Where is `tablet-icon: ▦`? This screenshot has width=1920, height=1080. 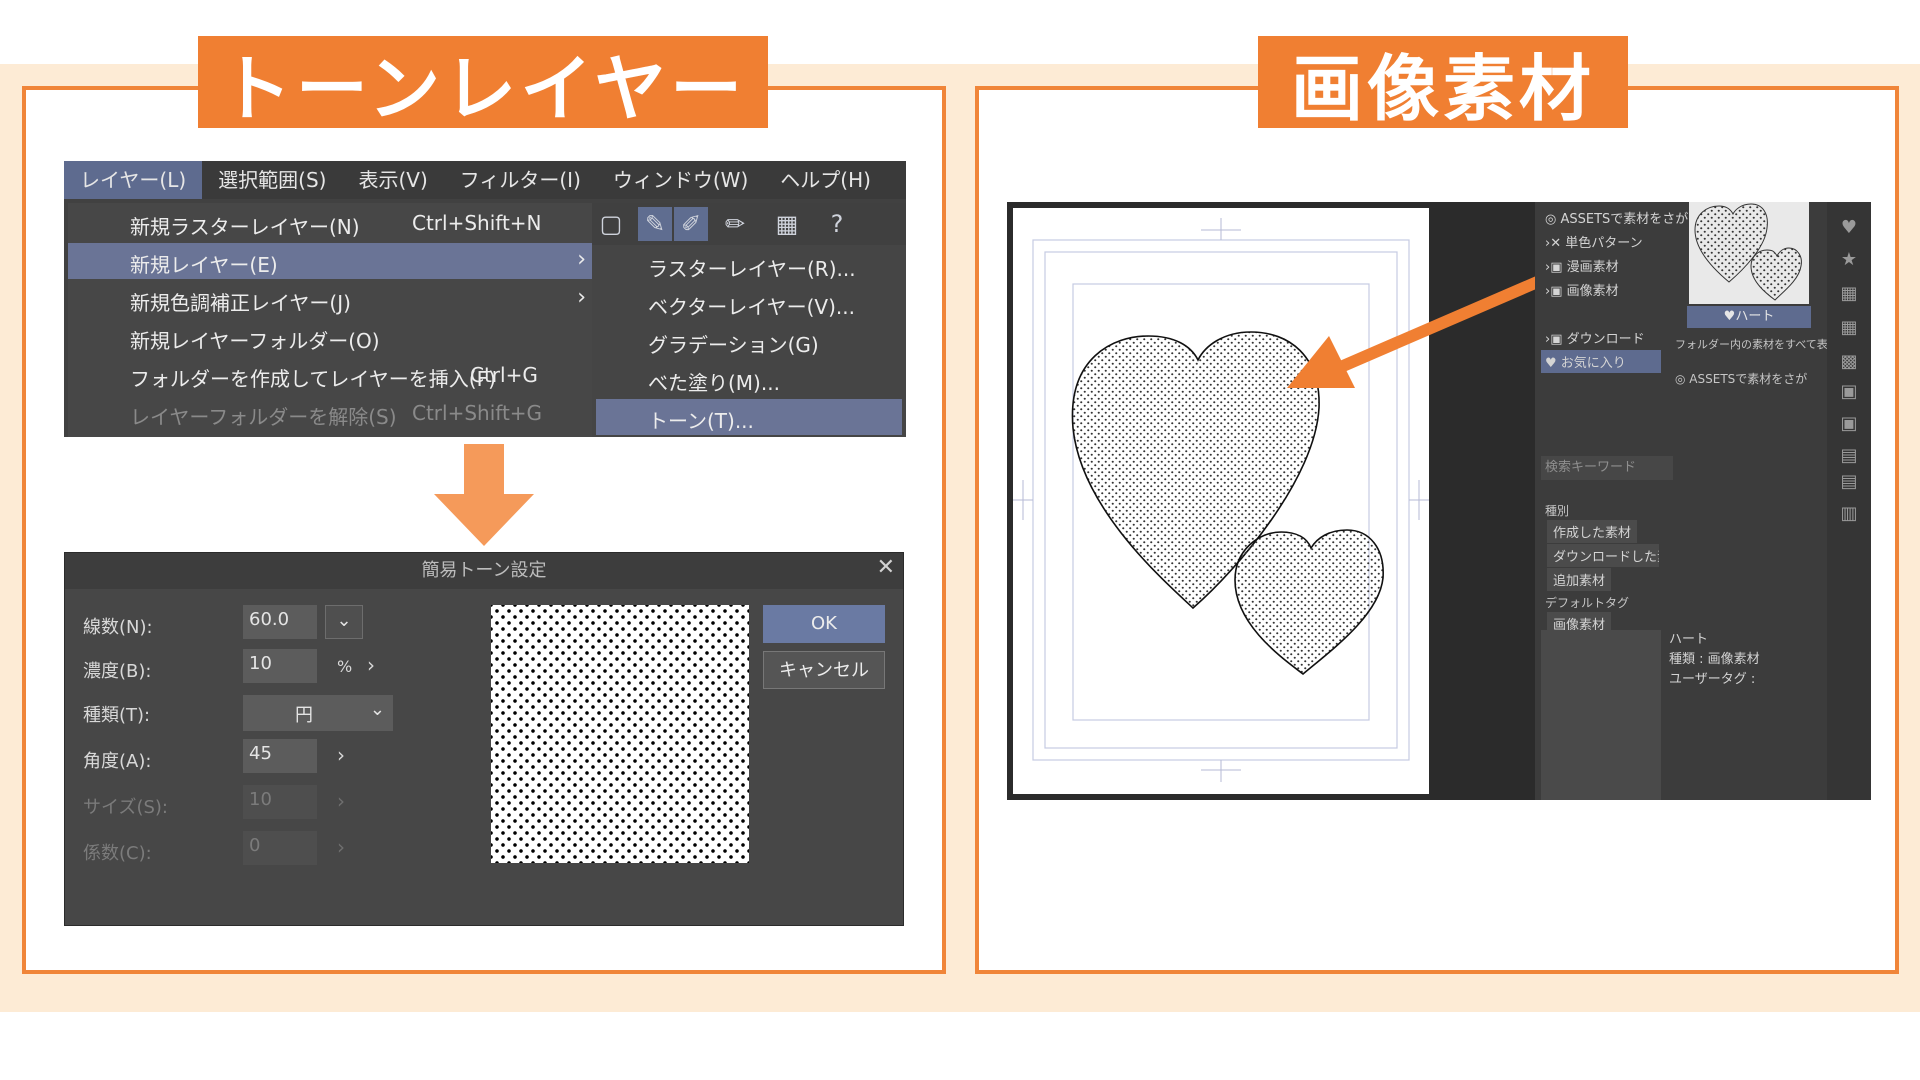
tablet-icon: ▦ is located at coordinates (787, 224).